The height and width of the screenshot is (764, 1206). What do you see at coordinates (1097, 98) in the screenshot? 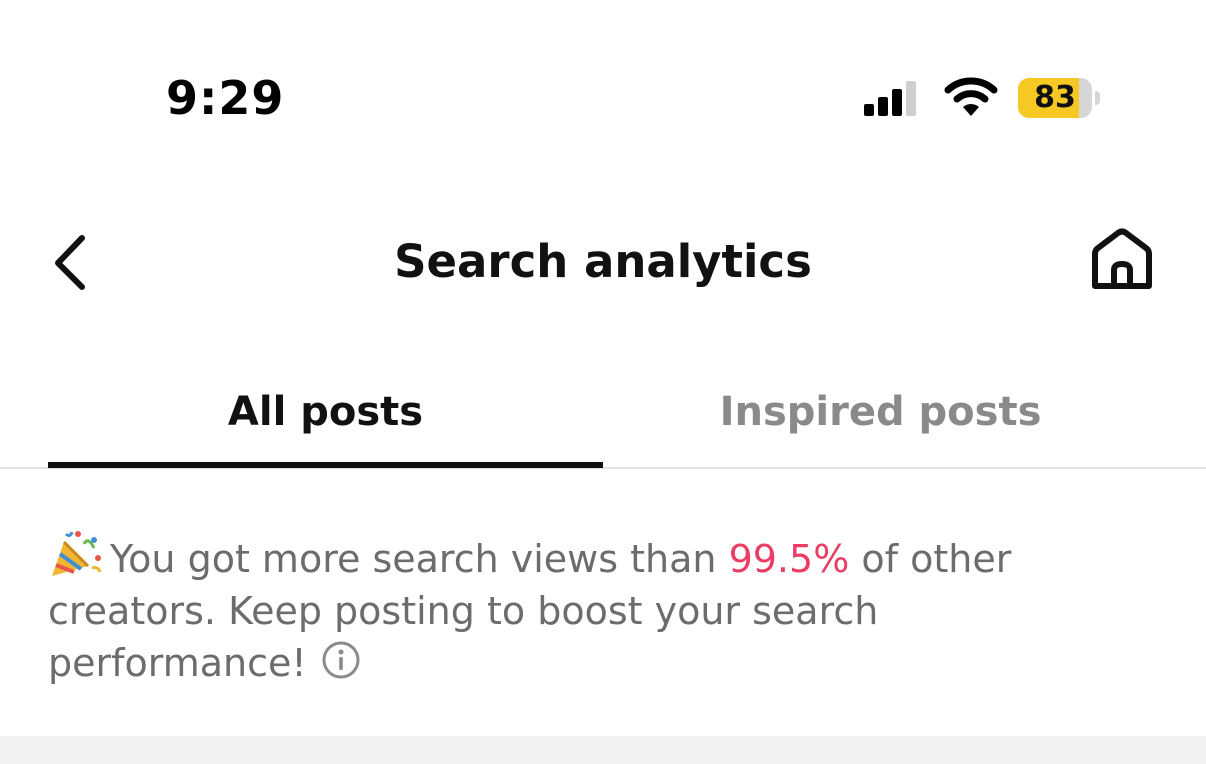
I see `battery-tip` at bounding box center [1097, 98].